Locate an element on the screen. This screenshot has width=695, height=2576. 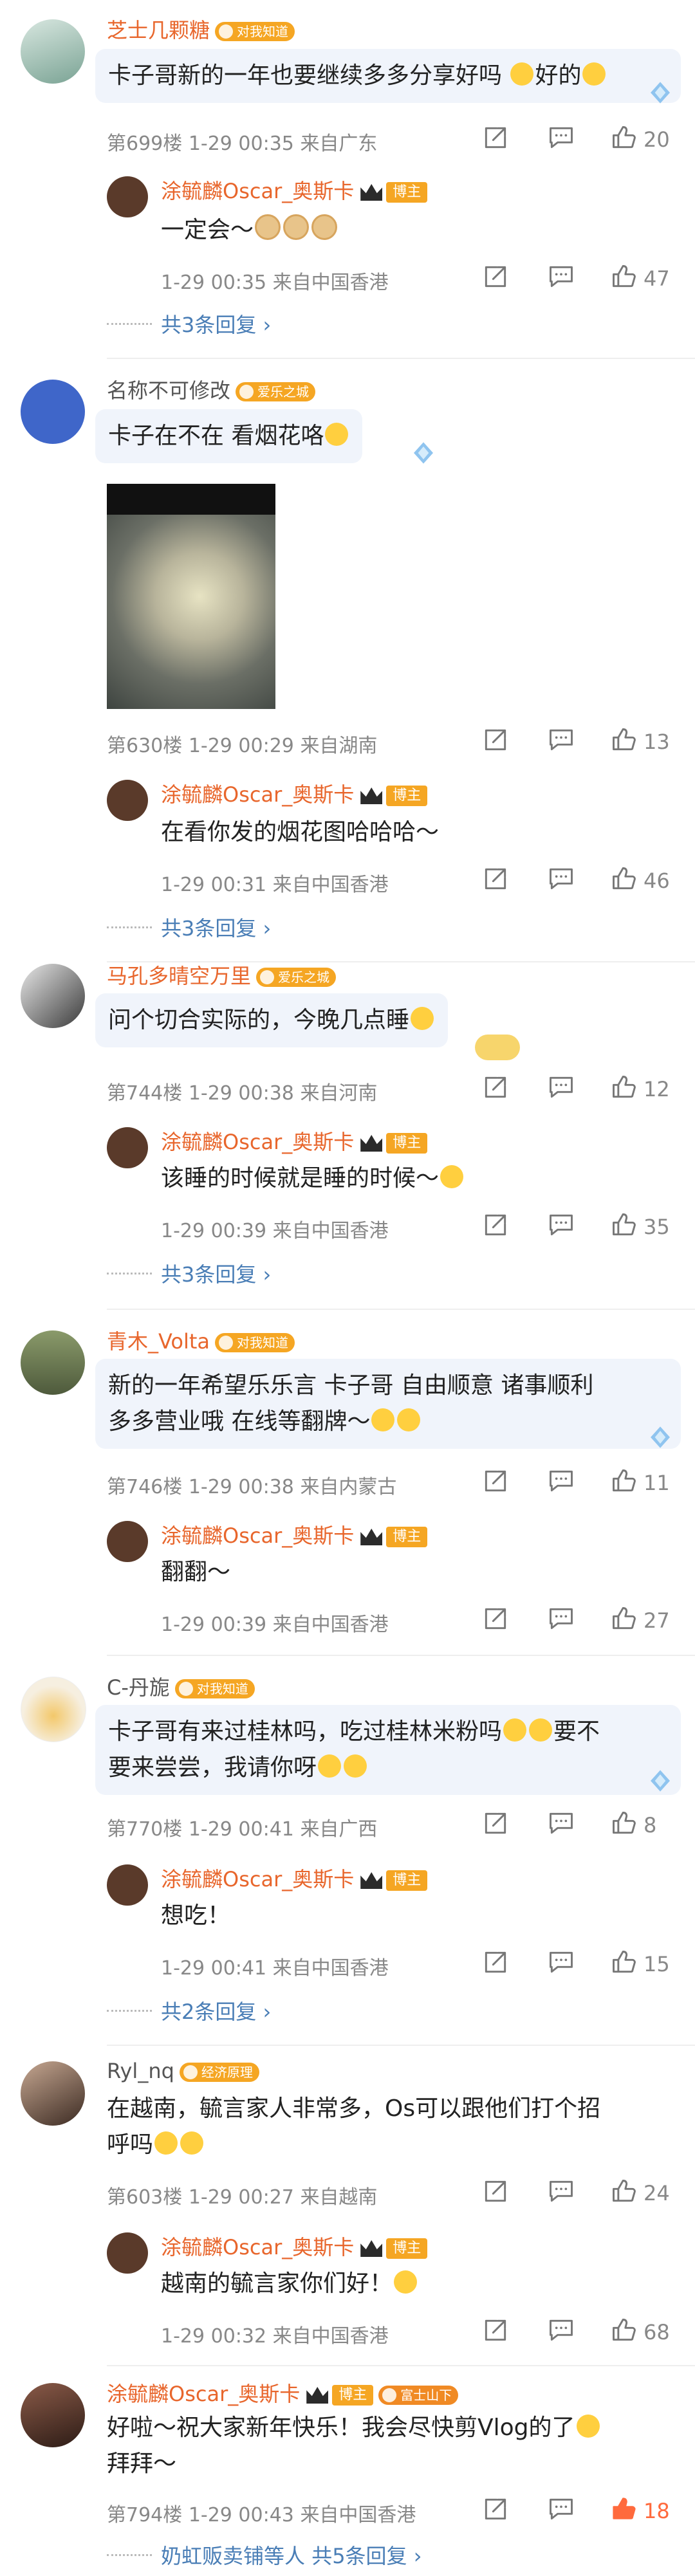
comment-author: C-丹旎 对我知道 is located at coordinates (181, 1686).